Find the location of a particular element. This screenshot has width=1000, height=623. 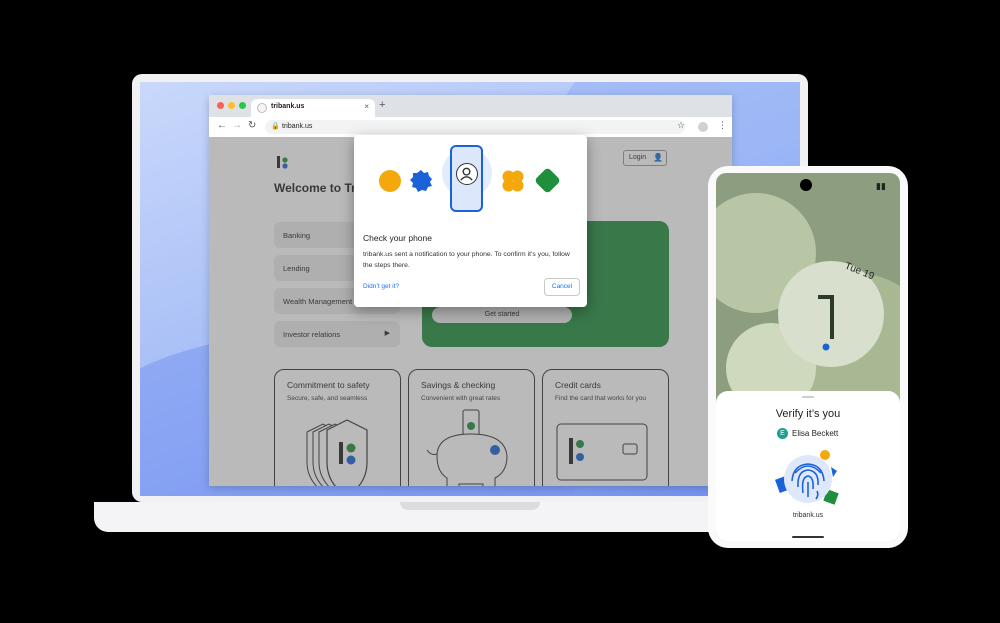

flower-shape-icon is located at coordinates (421, 181).